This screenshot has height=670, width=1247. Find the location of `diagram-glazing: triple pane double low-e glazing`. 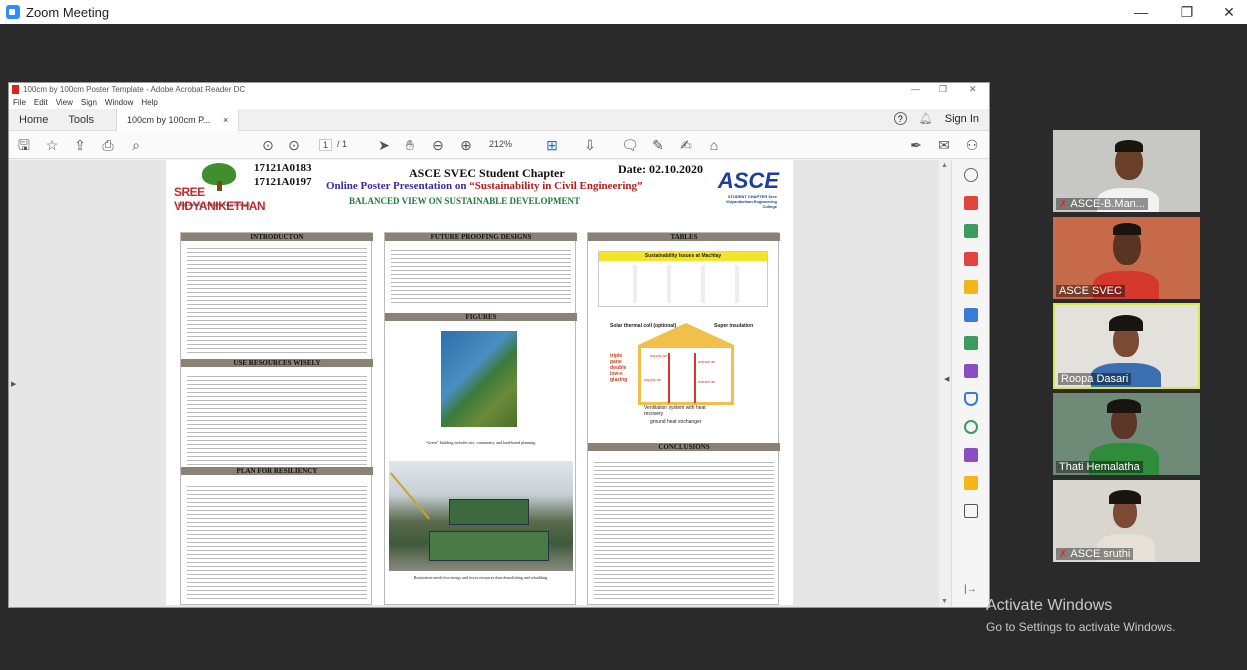

diagram-glazing: triple pane double low-e glazing is located at coordinates (619, 368).